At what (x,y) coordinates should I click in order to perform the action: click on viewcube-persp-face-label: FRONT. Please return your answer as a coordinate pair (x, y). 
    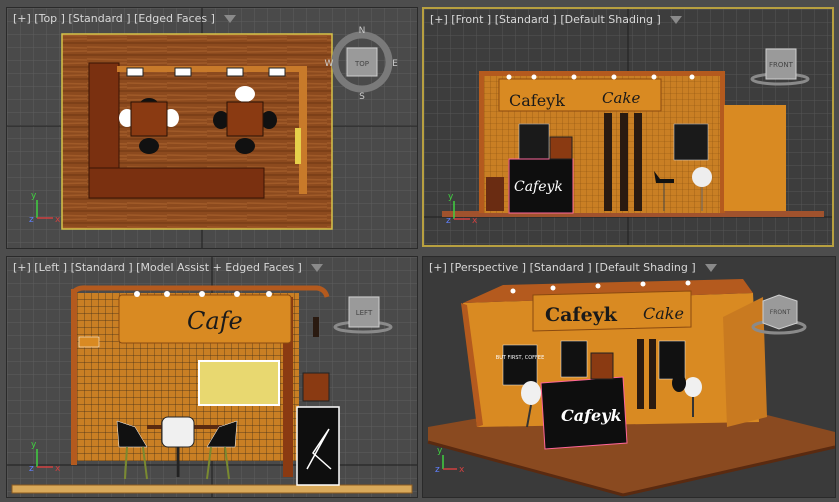
    Looking at the image, I should click on (780, 312).